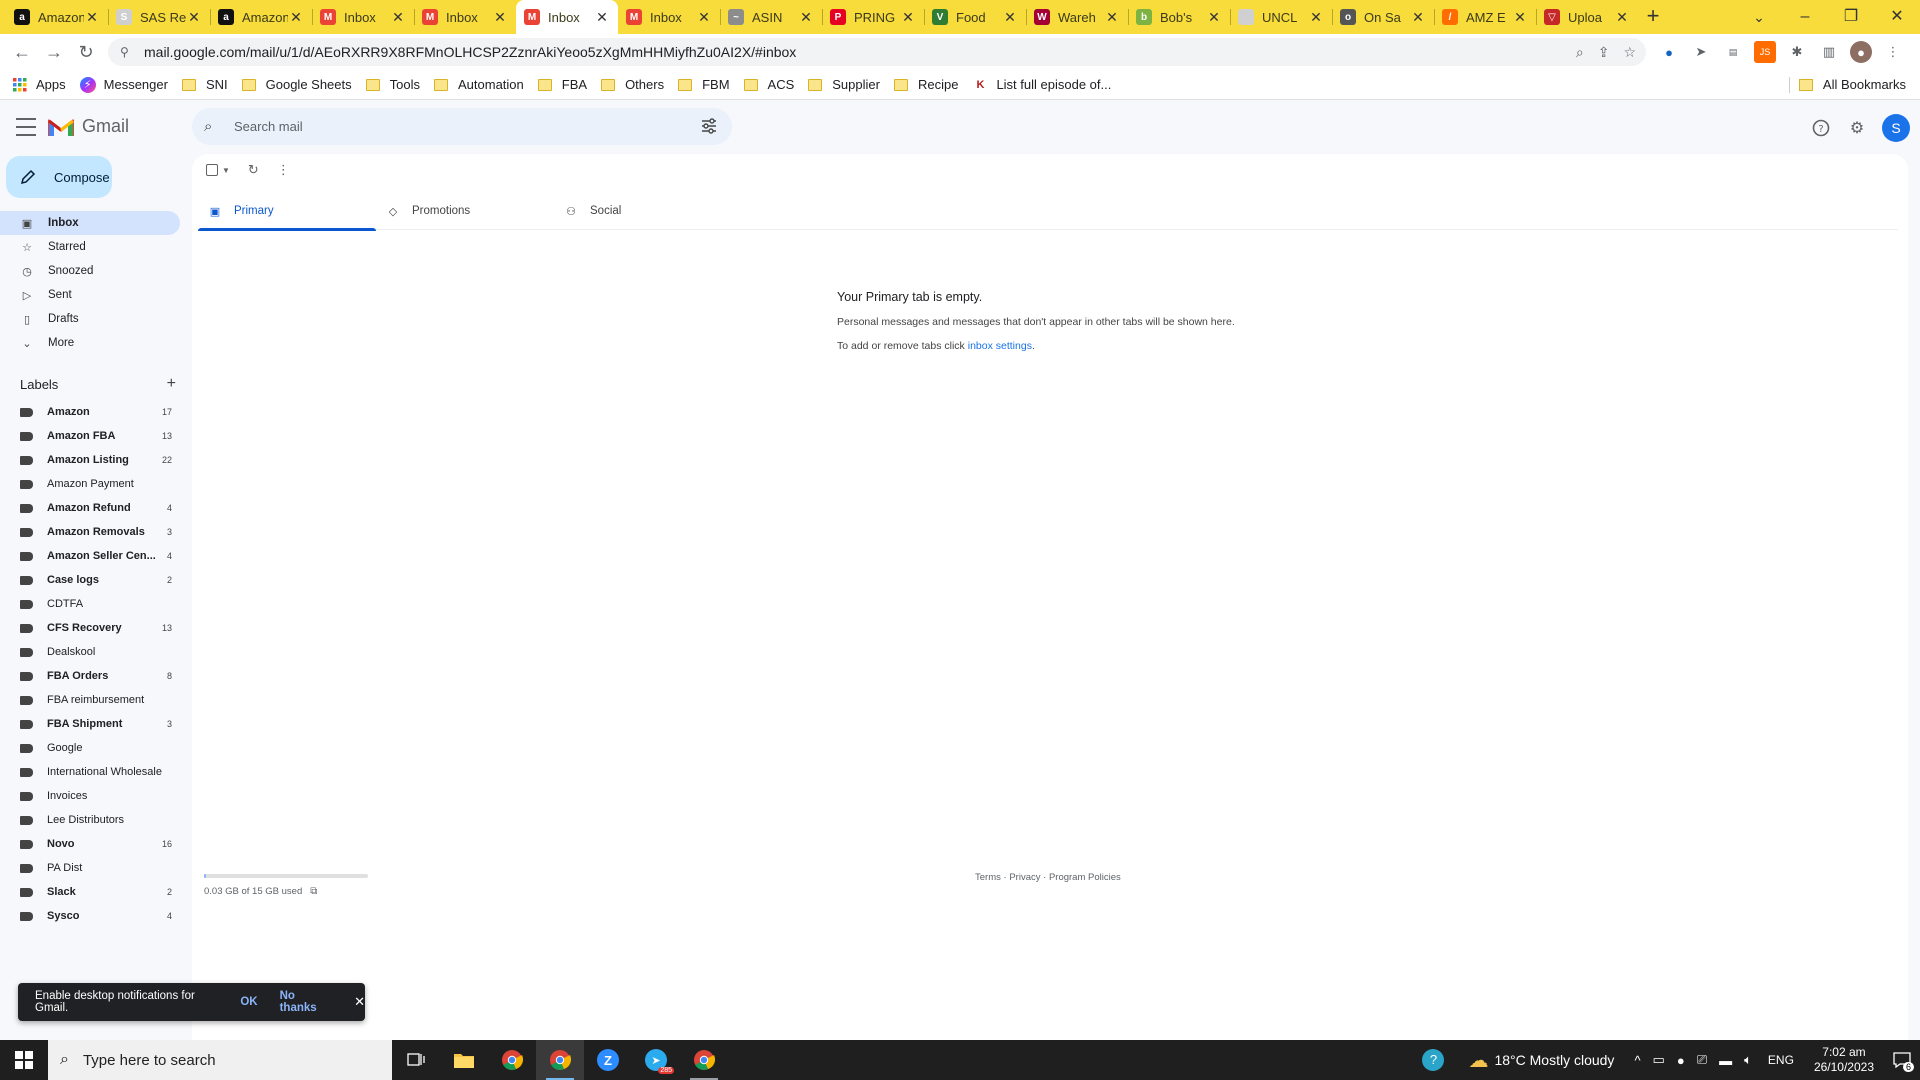  What do you see at coordinates (123, 84) in the screenshot?
I see `bookmark-item: ⚡ Messenger` at bounding box center [123, 84].